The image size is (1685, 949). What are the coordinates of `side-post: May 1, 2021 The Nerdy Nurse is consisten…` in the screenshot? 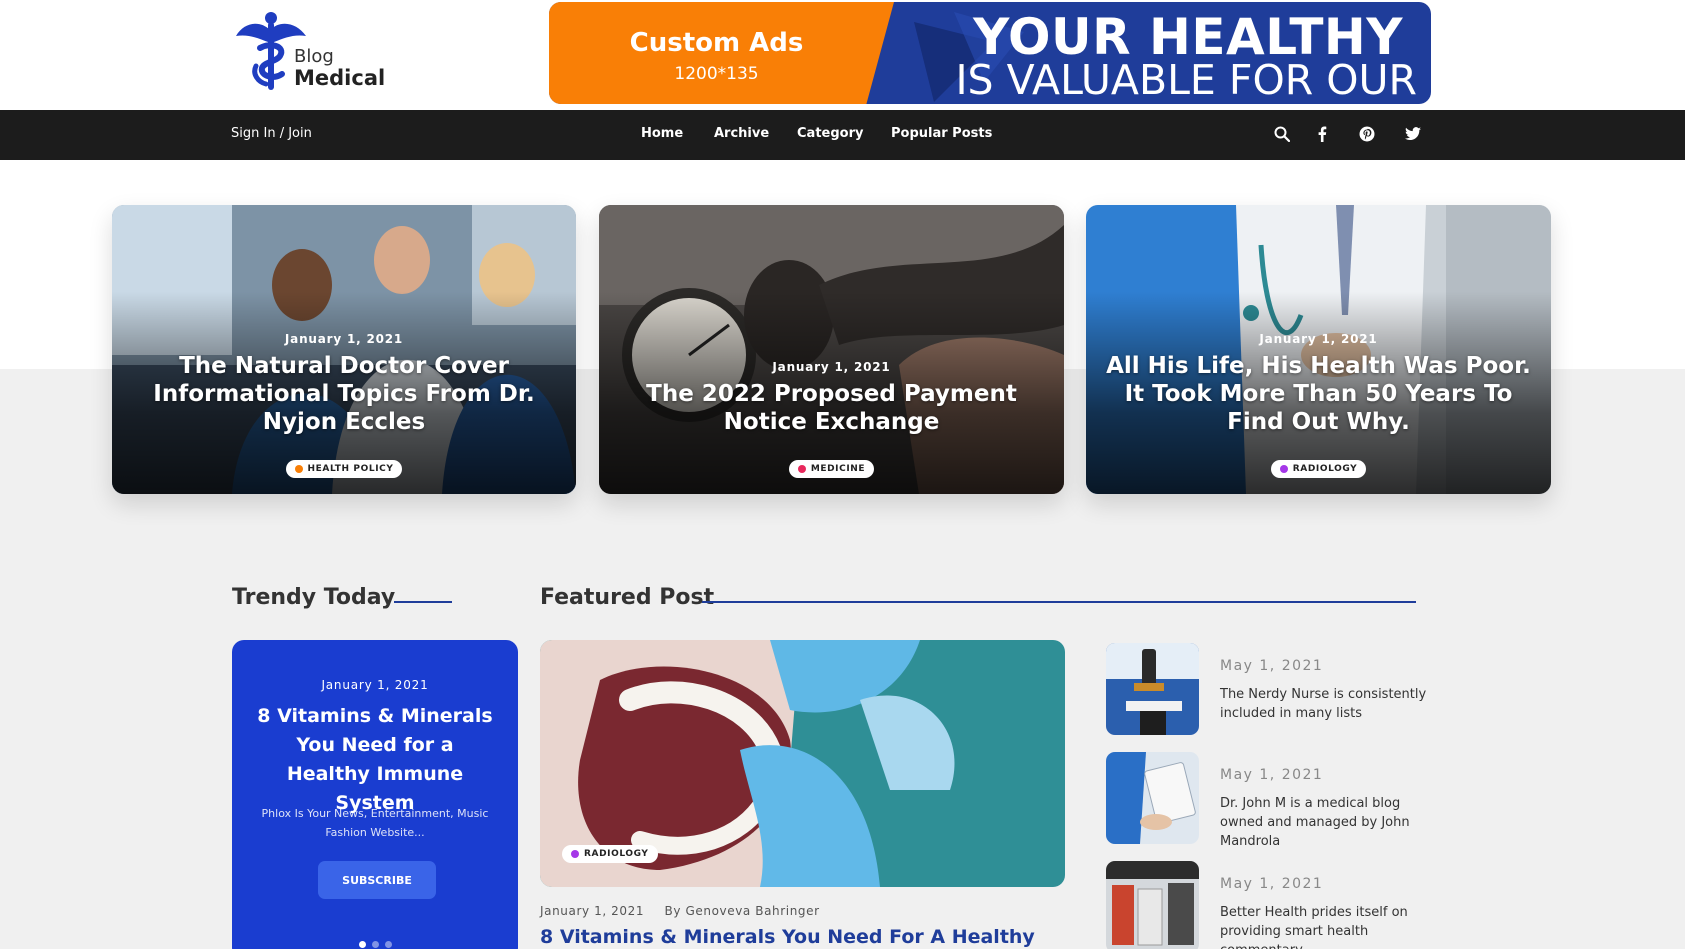 It's located at (1271, 689).